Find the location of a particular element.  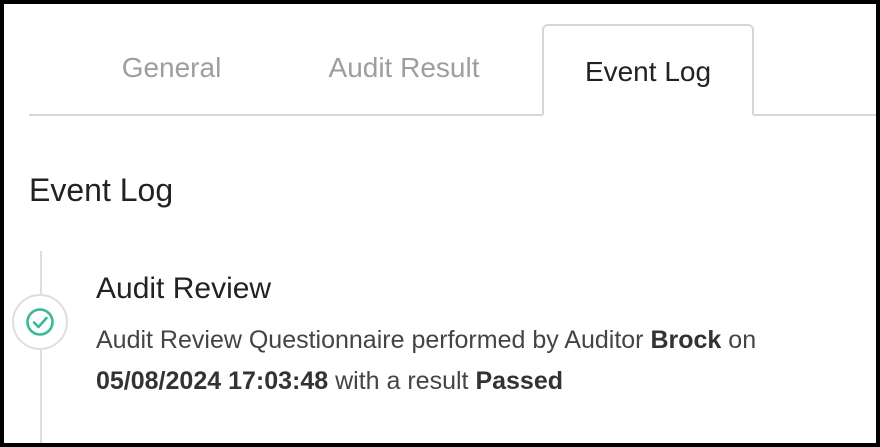

tab-general: General is located at coordinates (171, 69).